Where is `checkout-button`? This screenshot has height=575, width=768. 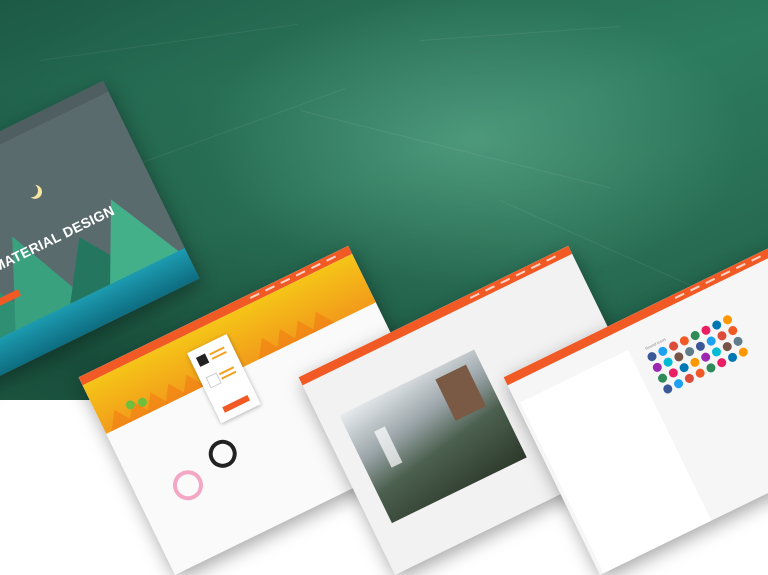
checkout-button is located at coordinates (236, 404).